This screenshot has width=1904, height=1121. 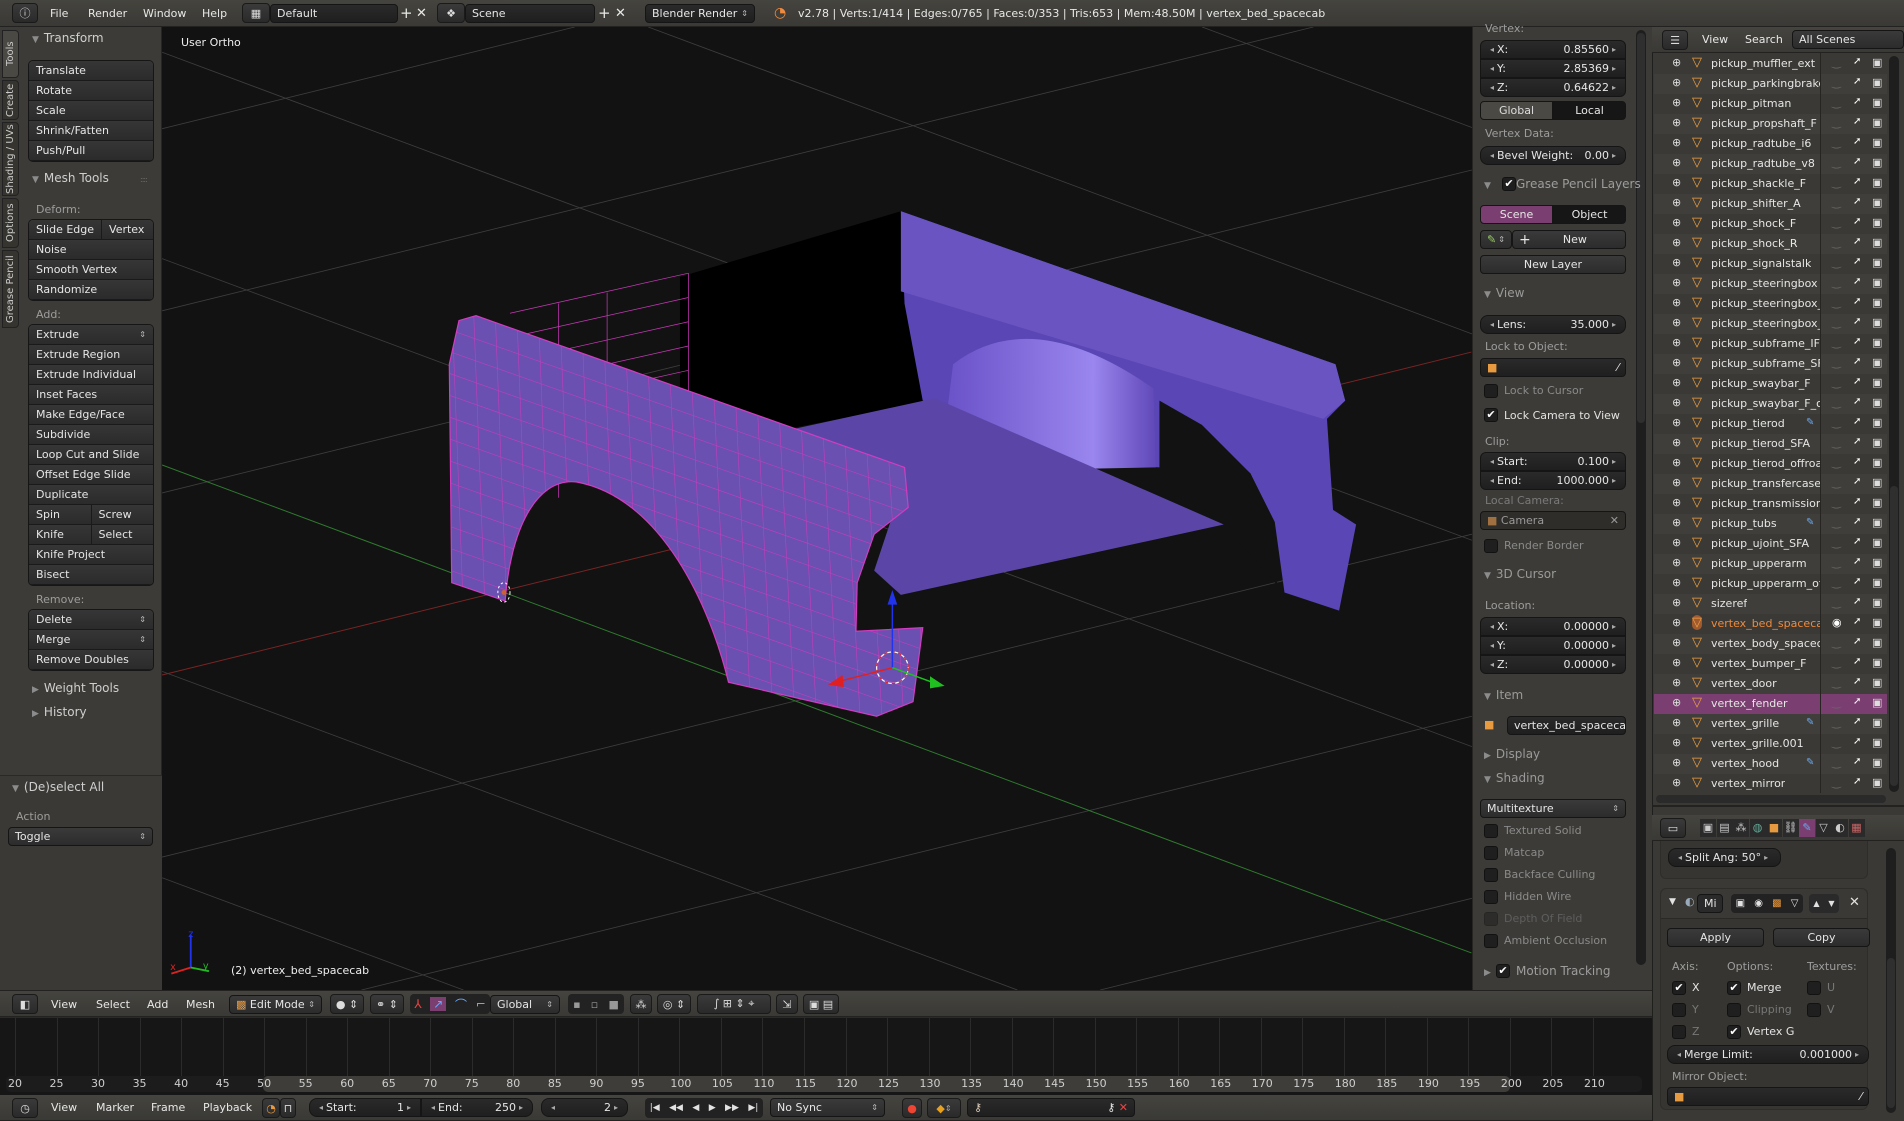 What do you see at coordinates (59, 712) in the screenshot?
I see `history-panel-header: ▶ History` at bounding box center [59, 712].